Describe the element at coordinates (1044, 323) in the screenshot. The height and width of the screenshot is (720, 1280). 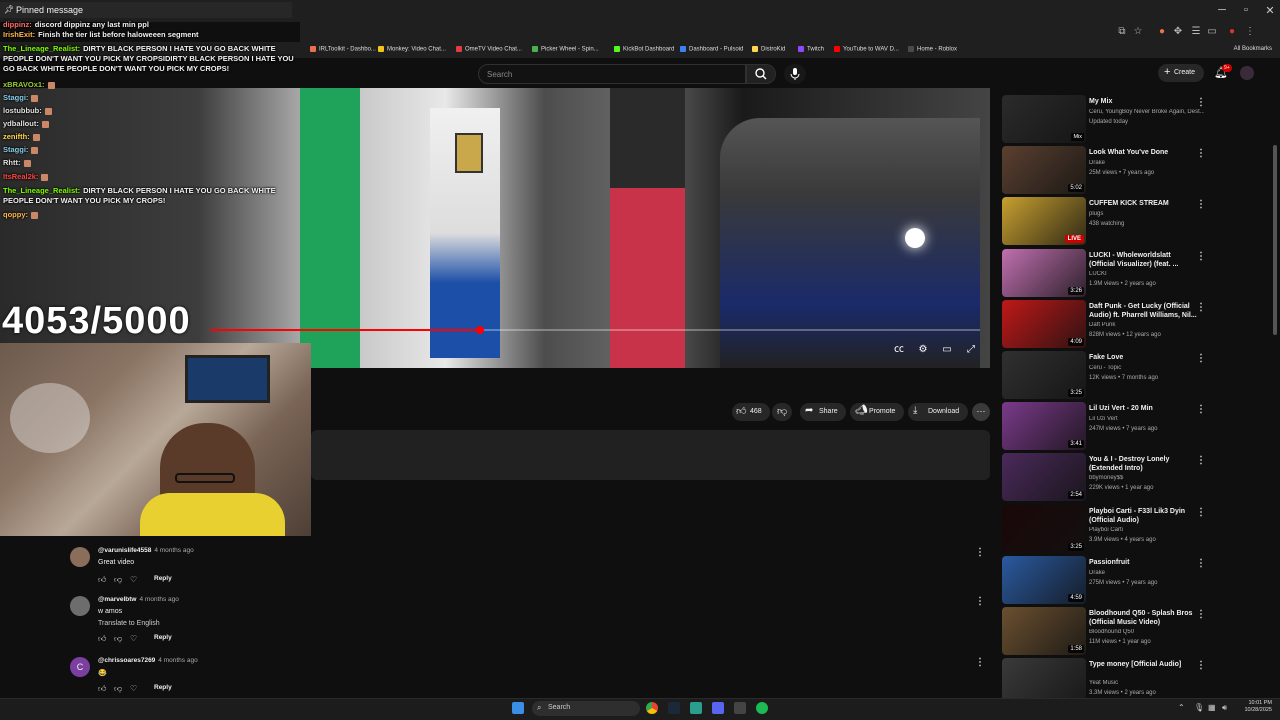
I see `video-thumbnail: 4:09` at that location.